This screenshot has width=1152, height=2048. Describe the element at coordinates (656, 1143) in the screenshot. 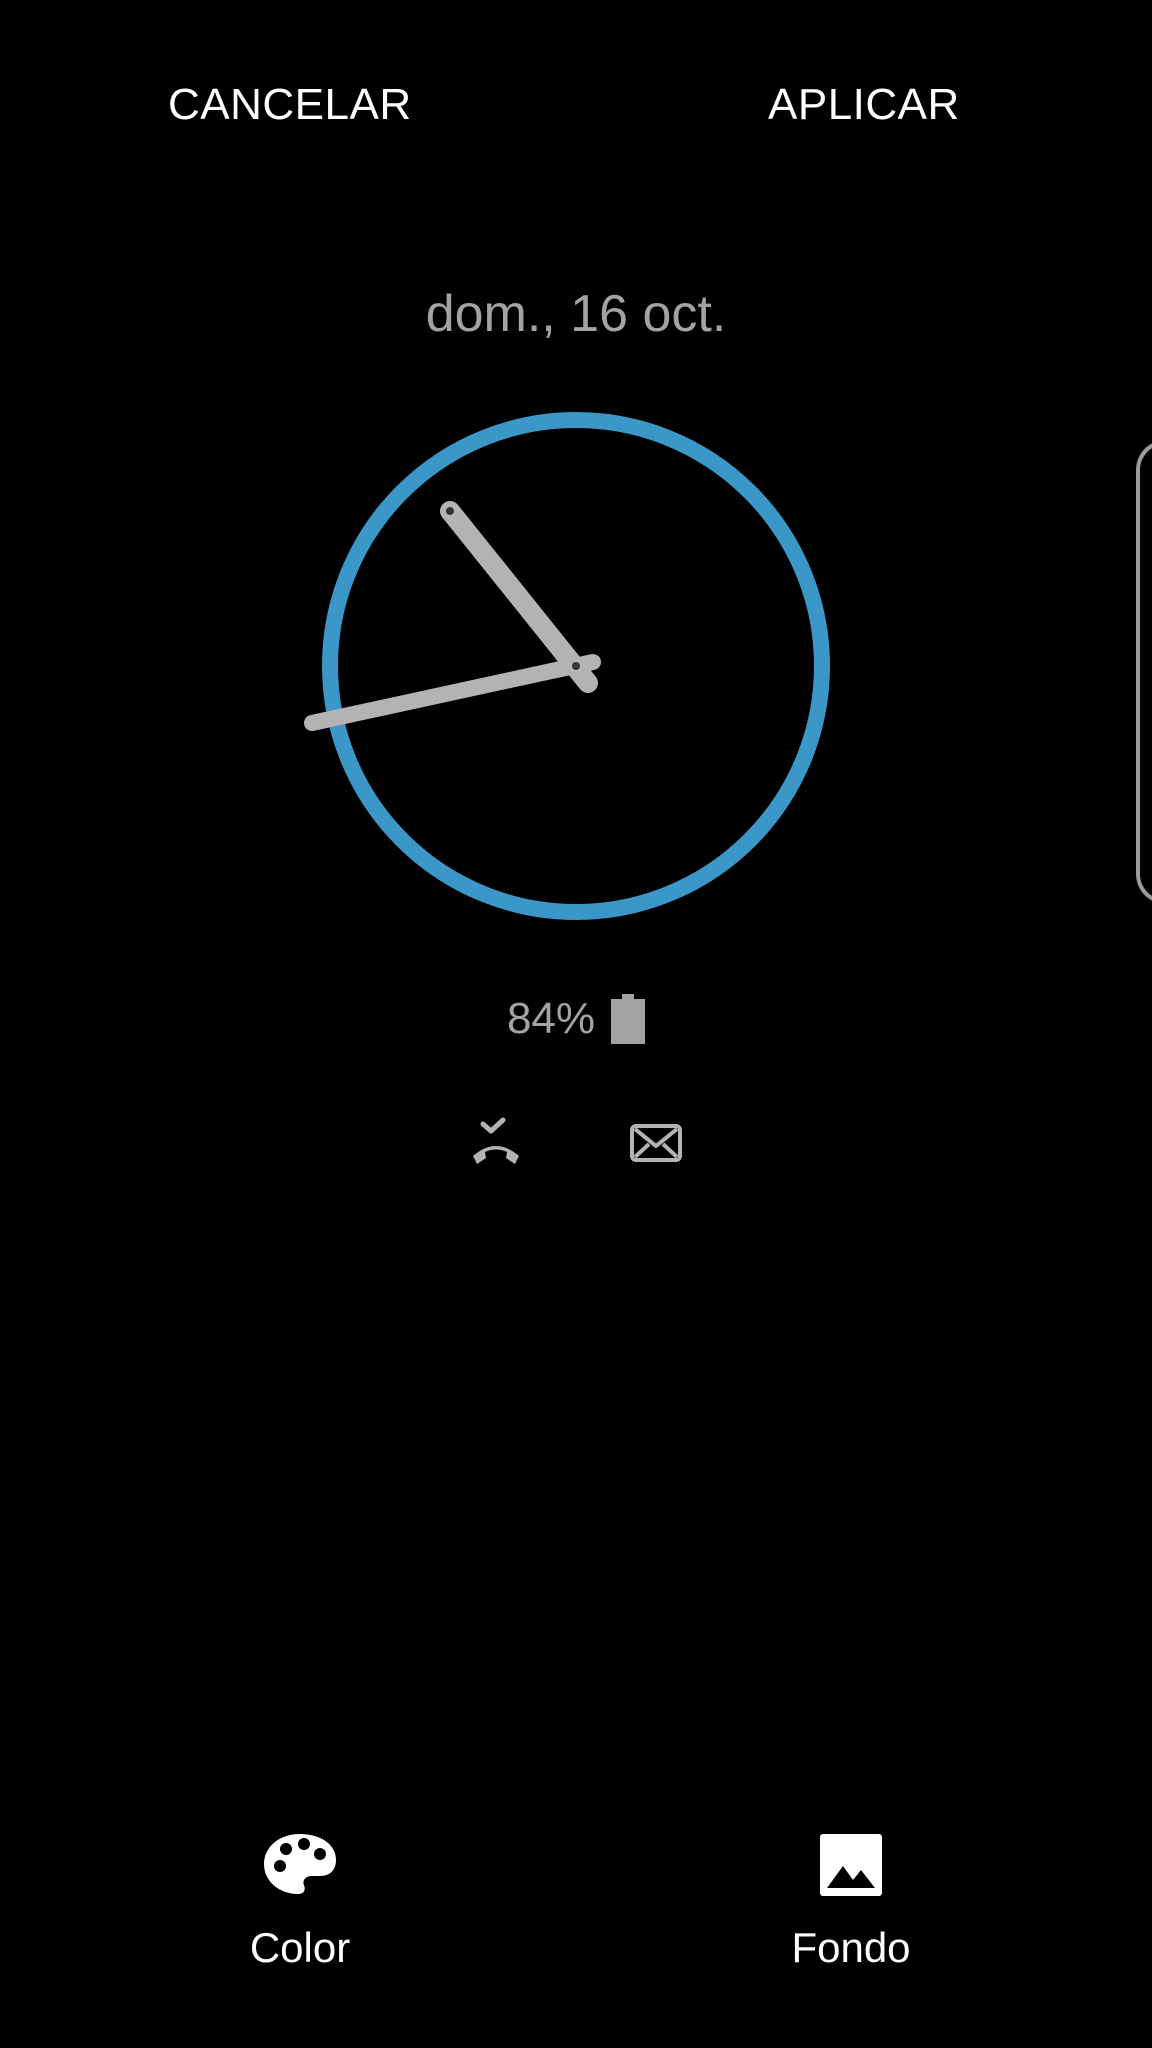

I see `mail-icon` at that location.